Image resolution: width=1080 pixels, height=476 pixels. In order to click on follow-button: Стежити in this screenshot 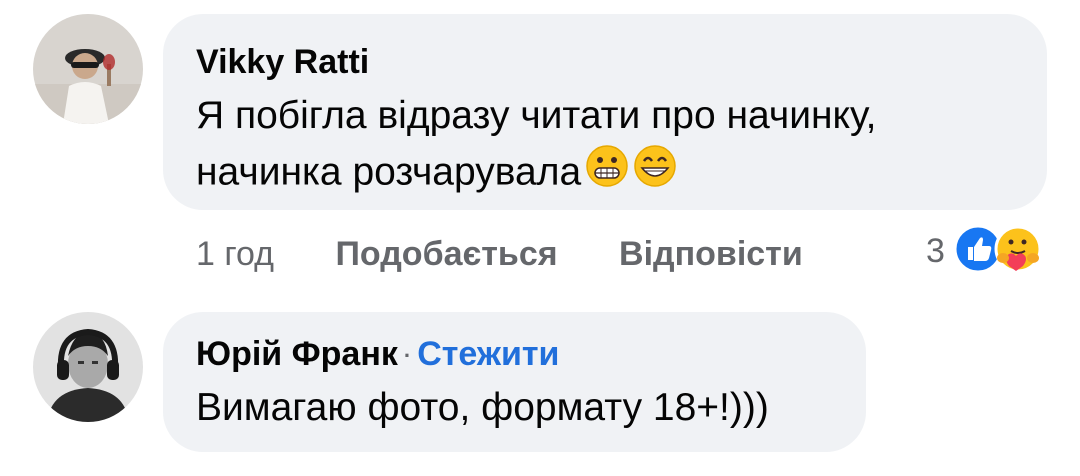, I will do `click(488, 354)`.